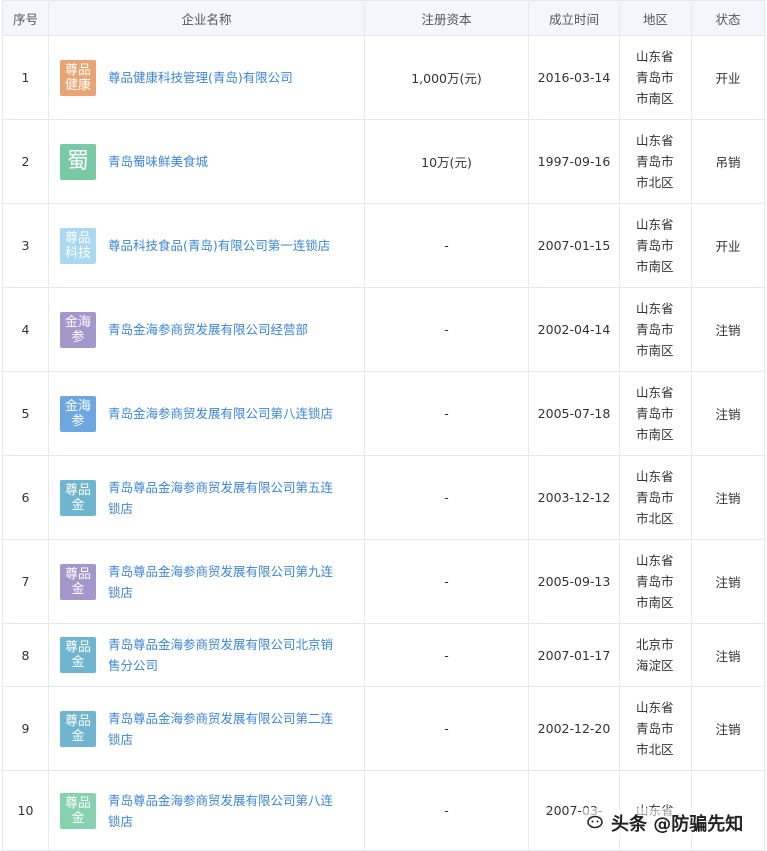 This screenshot has width=767, height=851. What do you see at coordinates (25, 77) in the screenshot?
I see `row-index: 1` at bounding box center [25, 77].